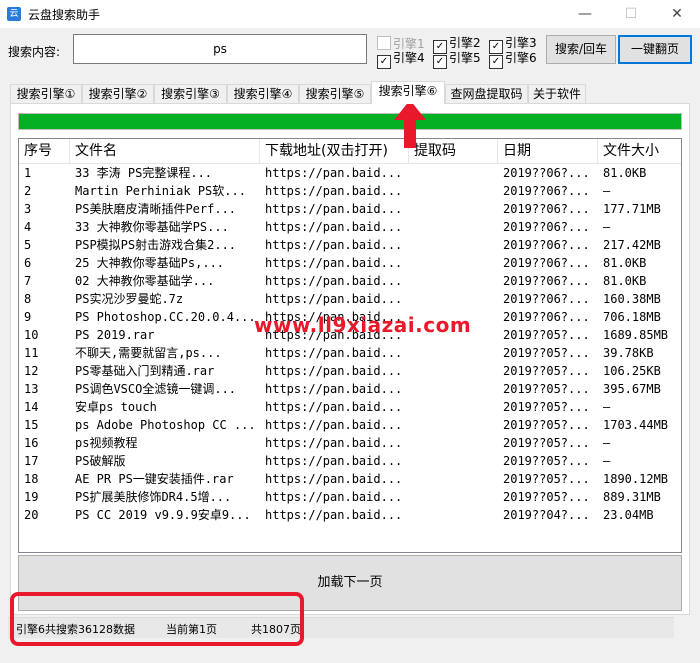 The image size is (700, 663). Describe the element at coordinates (557, 93) in the screenshot. I see `tab-about: 关于软件` at that location.